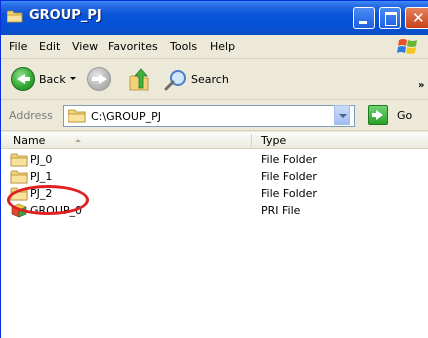  Describe the element at coordinates (281, 210) in the screenshot. I see `file-type: PRI File` at that location.